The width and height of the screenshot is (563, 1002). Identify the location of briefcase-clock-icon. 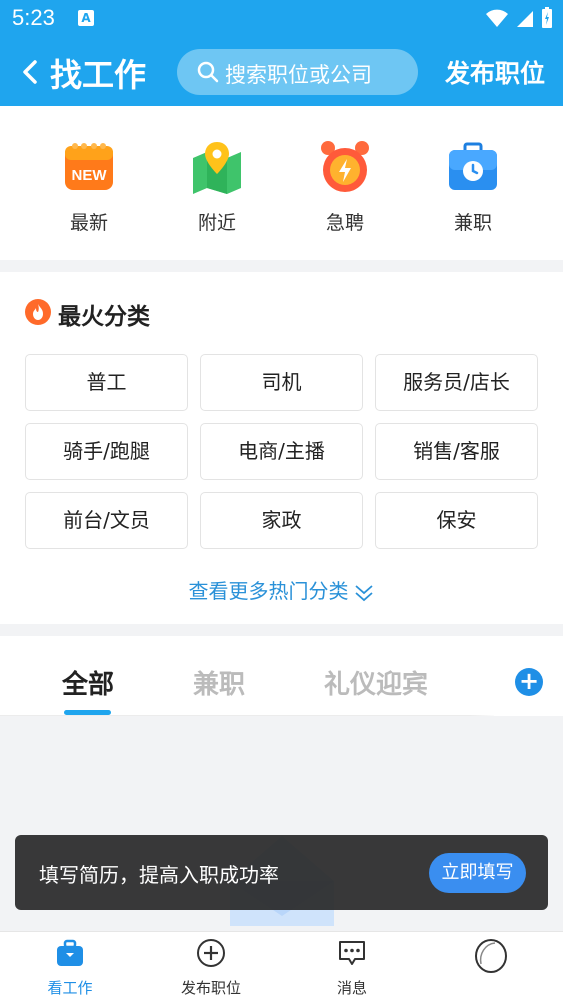
(473, 166).